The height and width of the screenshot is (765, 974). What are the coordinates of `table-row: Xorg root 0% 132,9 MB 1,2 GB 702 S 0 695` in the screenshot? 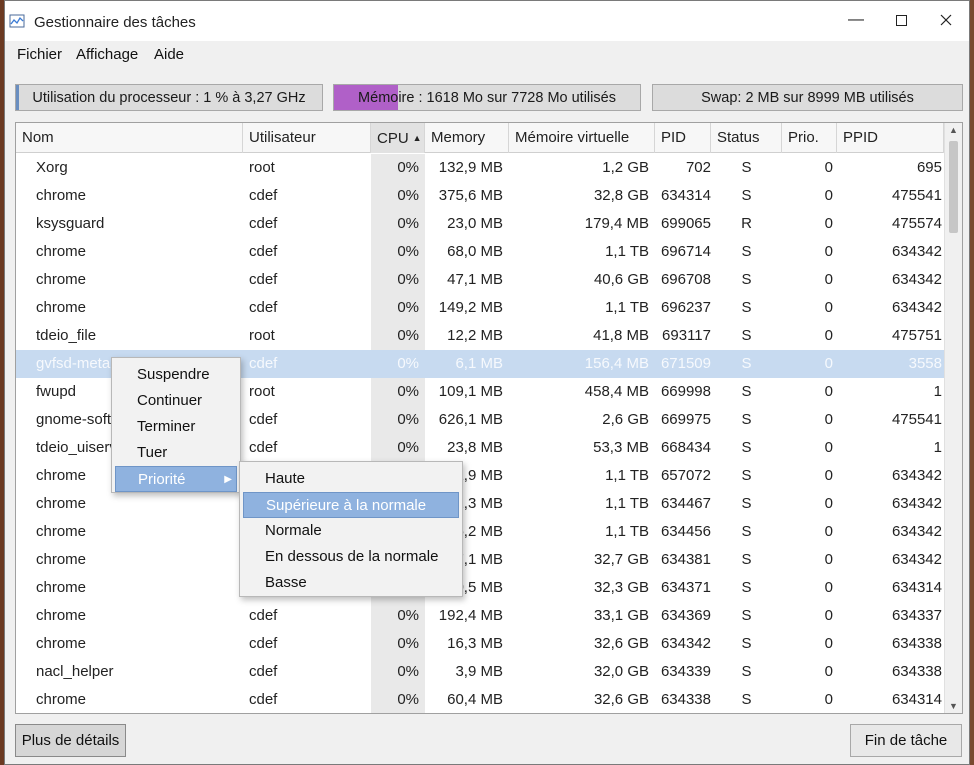 It's located at (480, 168).